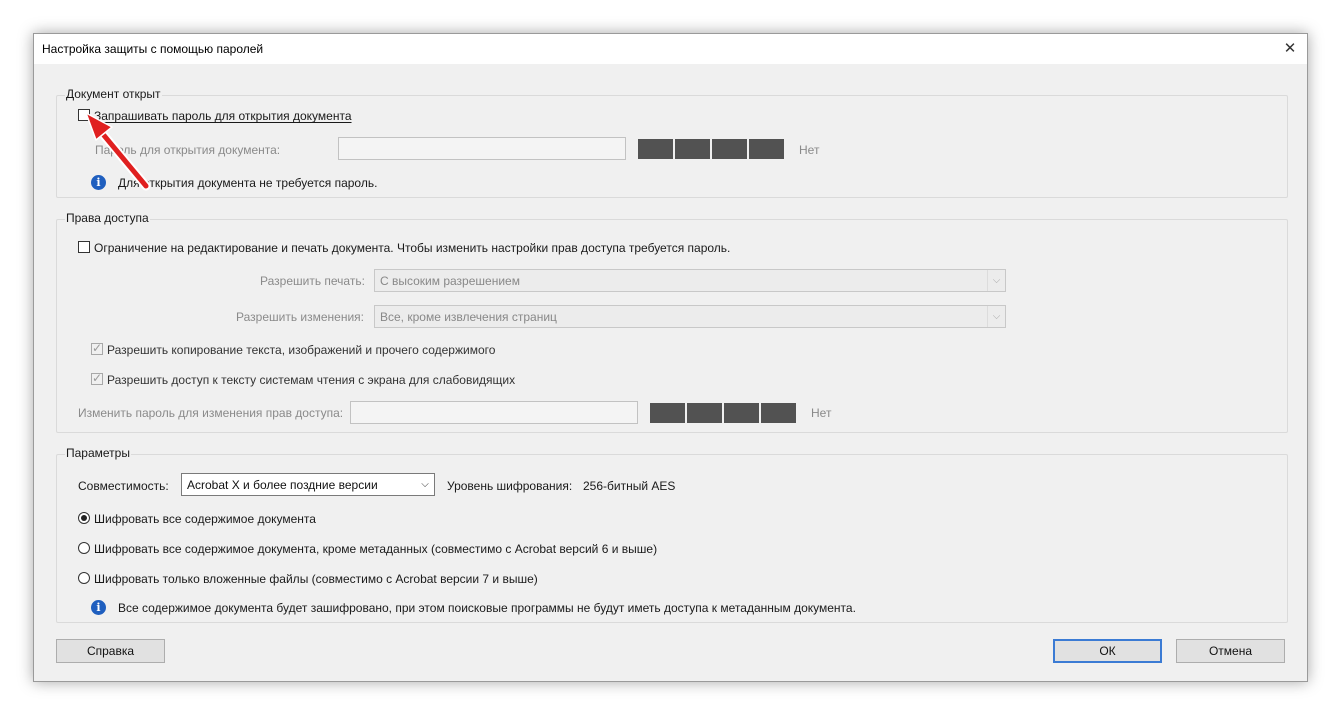 The width and height of the screenshot is (1340, 714). What do you see at coordinates (711, 149) in the screenshot?
I see `open-password-strength-meter` at bounding box center [711, 149].